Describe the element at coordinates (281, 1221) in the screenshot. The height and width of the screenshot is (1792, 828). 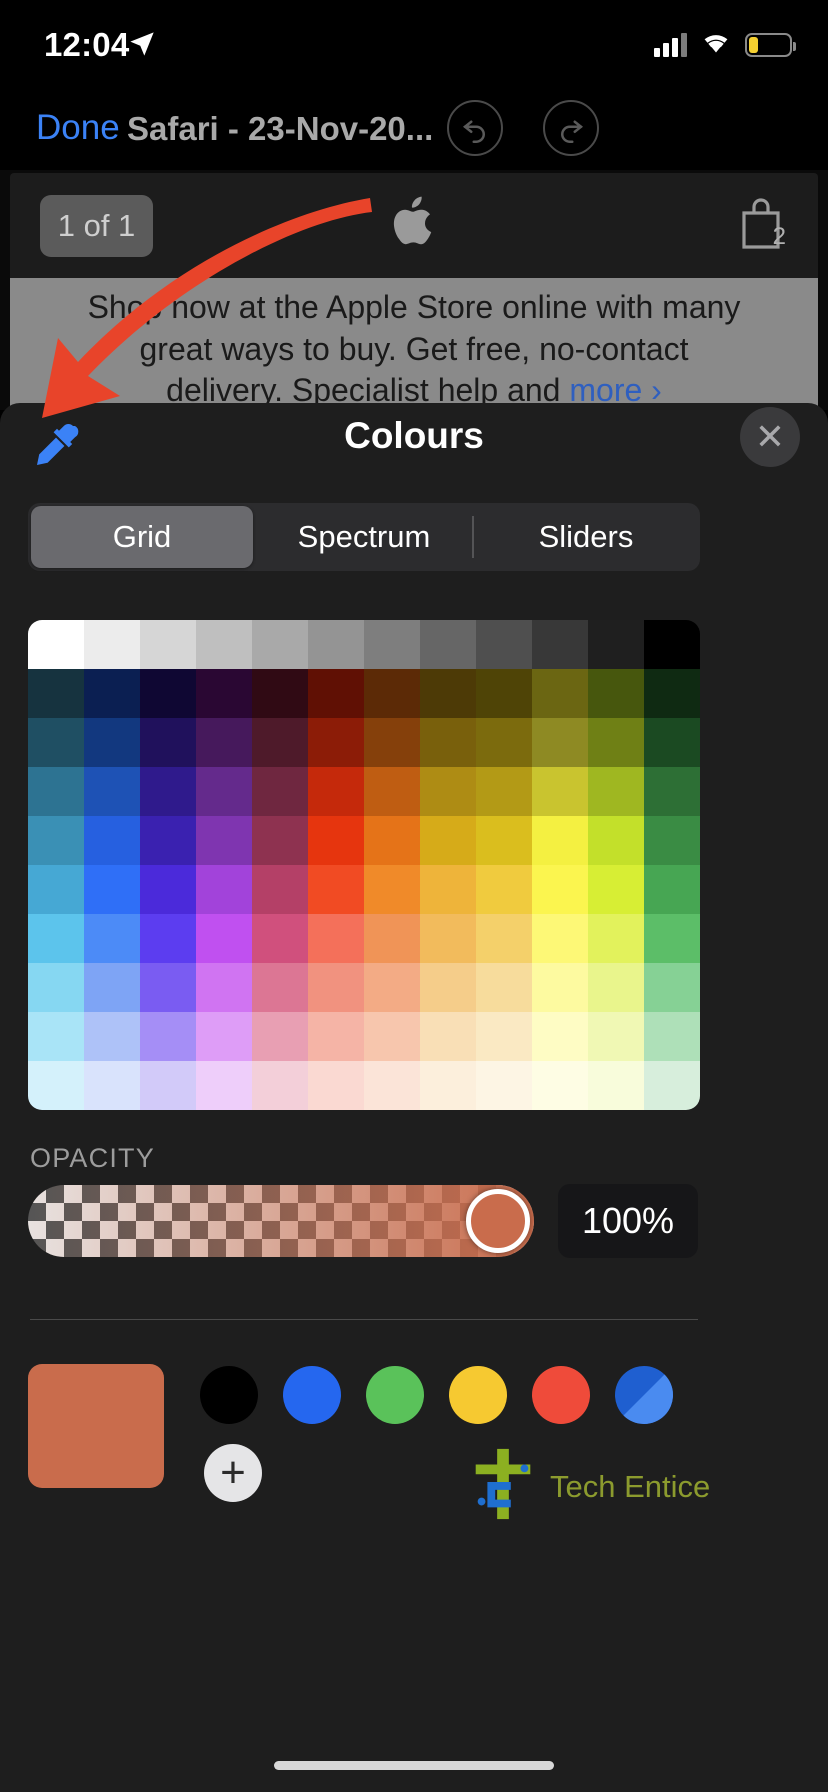
I see `opacity-slider` at that location.